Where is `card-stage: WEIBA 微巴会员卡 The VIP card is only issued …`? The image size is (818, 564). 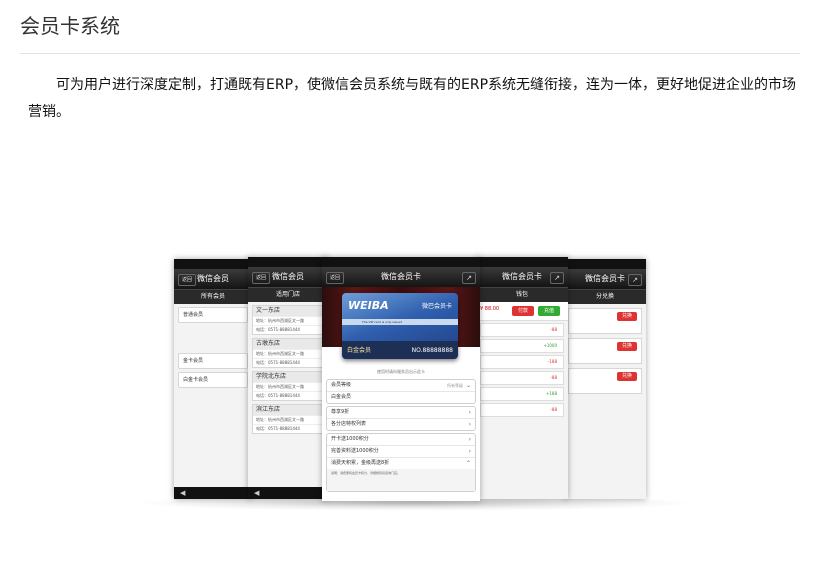
card-stage: WEIBA 微巴会员卡 The VIP card is only issued … is located at coordinates (401, 323).